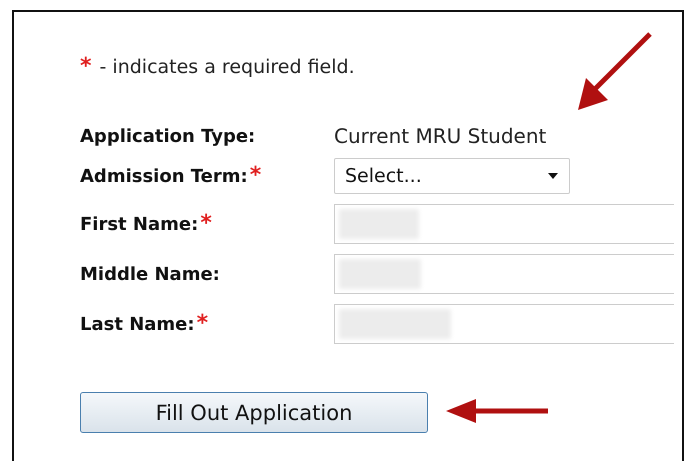 The image size is (694, 461). What do you see at coordinates (150, 274) in the screenshot?
I see `field-label: Middle Name:` at bounding box center [150, 274].